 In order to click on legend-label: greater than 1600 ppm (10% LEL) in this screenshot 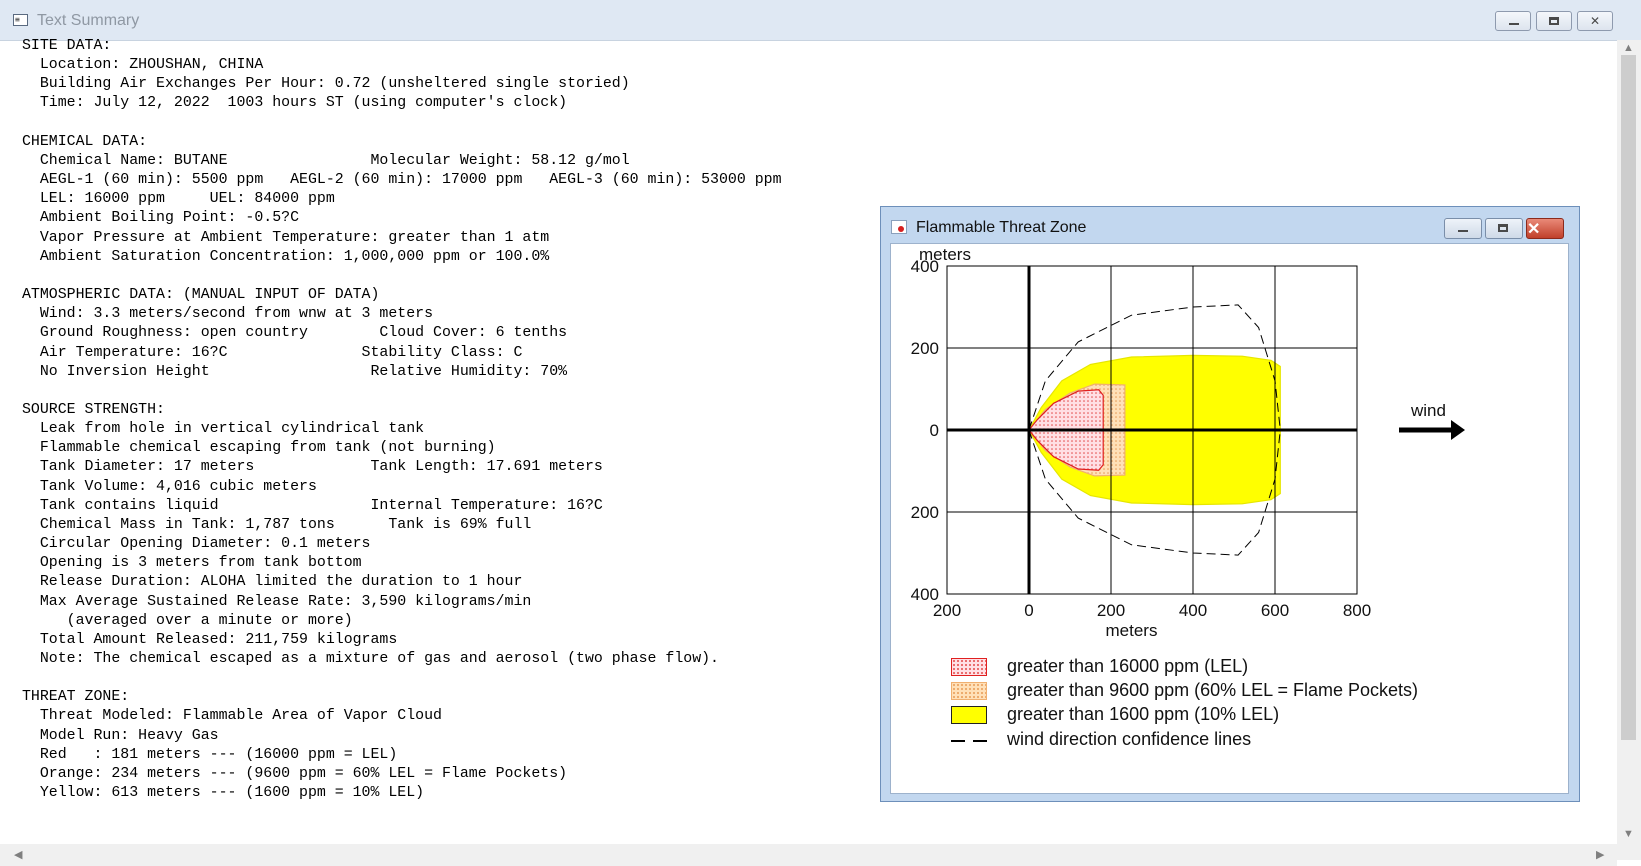, I will do `click(1143, 714)`.